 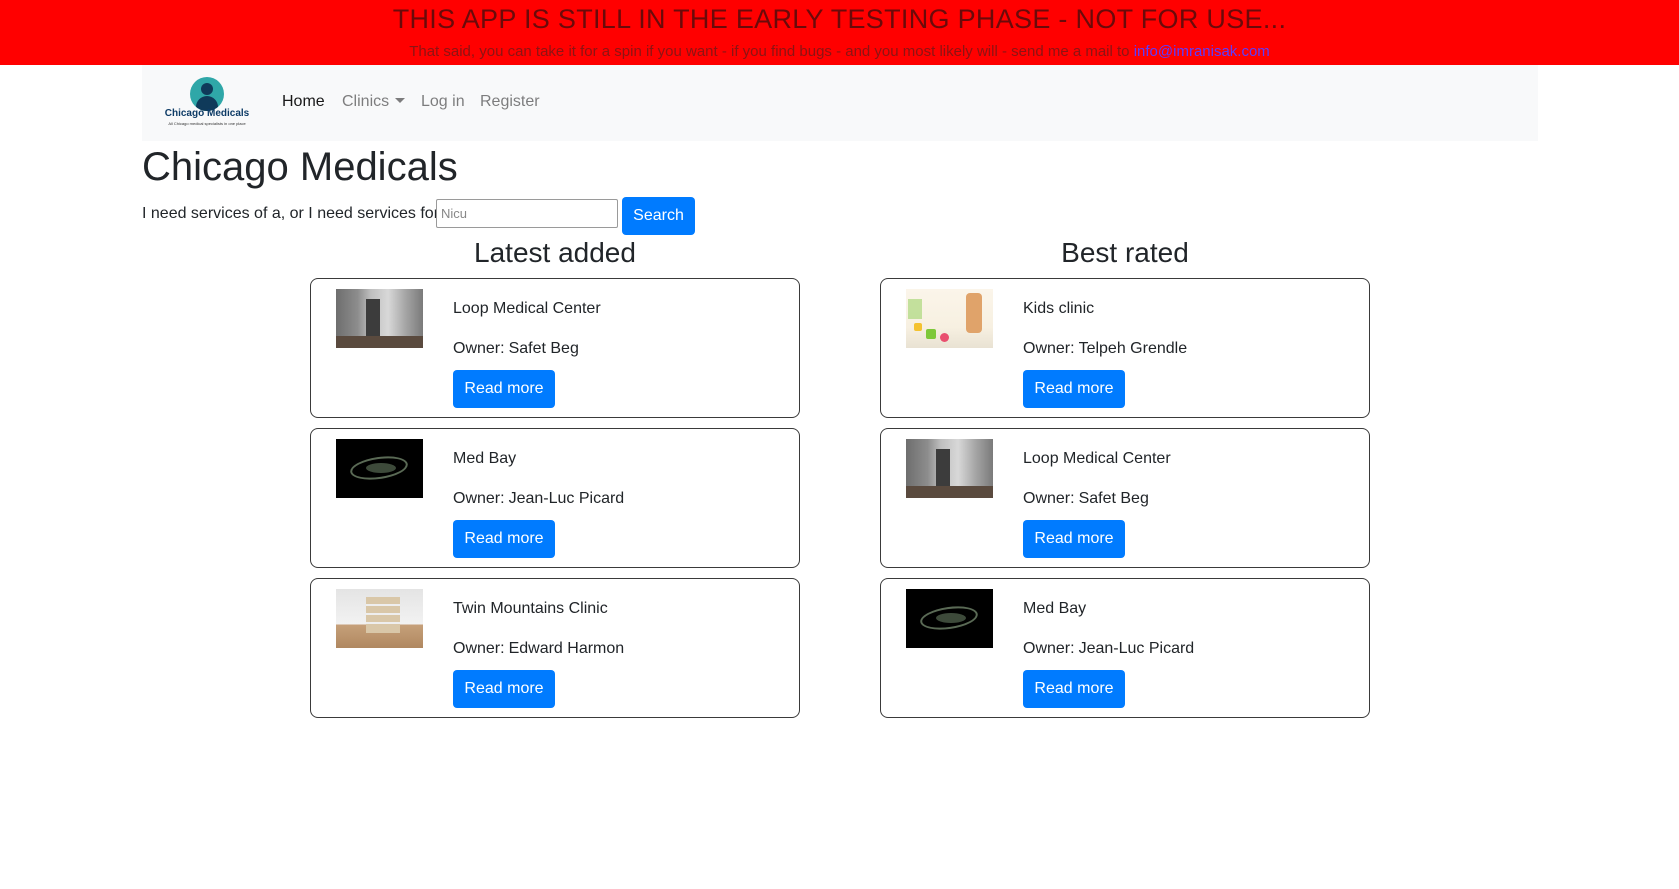 I want to click on clinic-name: Twin Mountains Clinic, so click(x=530, y=608).